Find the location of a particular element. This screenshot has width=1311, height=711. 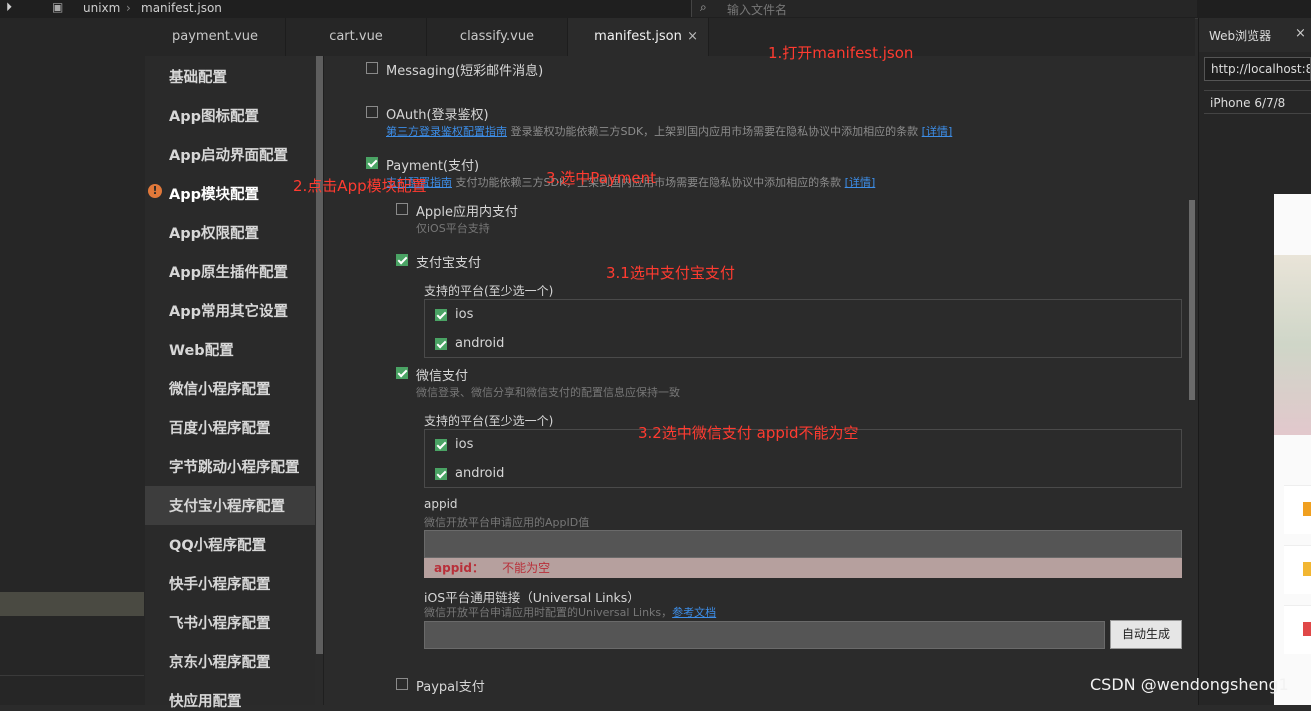

auto-generate-button: 自动生成 is located at coordinates (1146, 634).